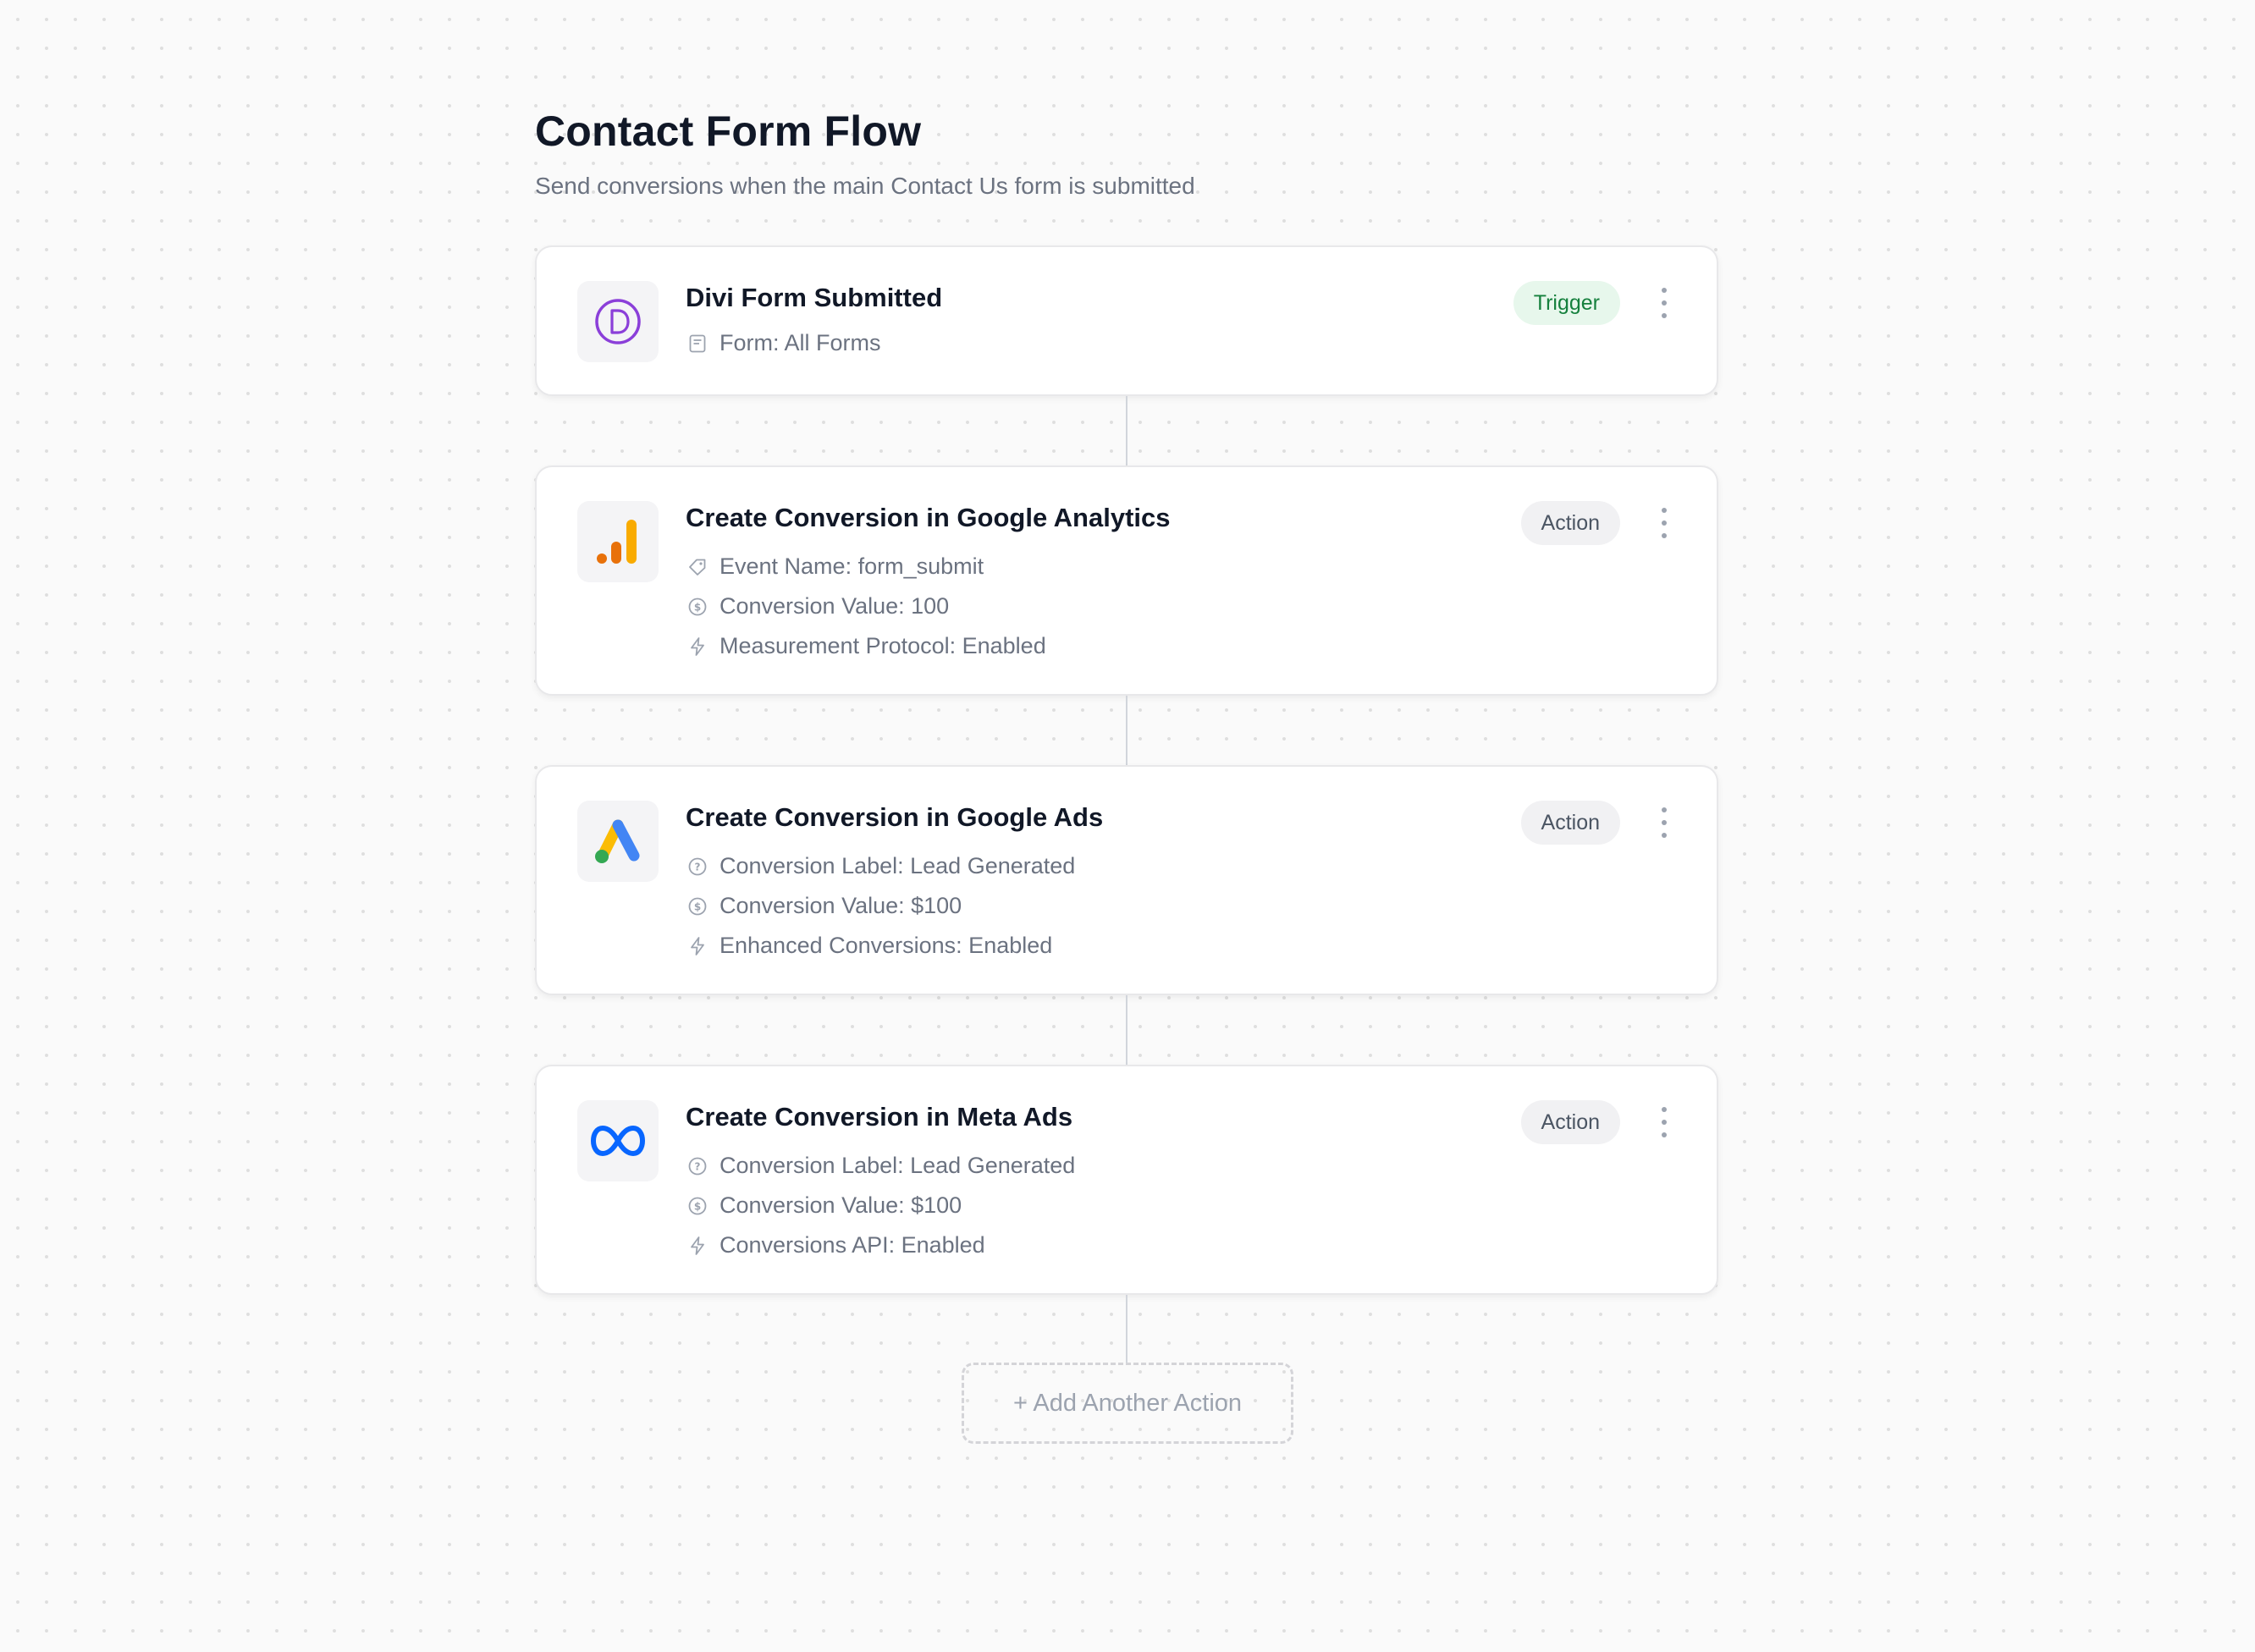 Image resolution: width=2255 pixels, height=1652 pixels. I want to click on trigger-badge: Trigger, so click(1567, 303).